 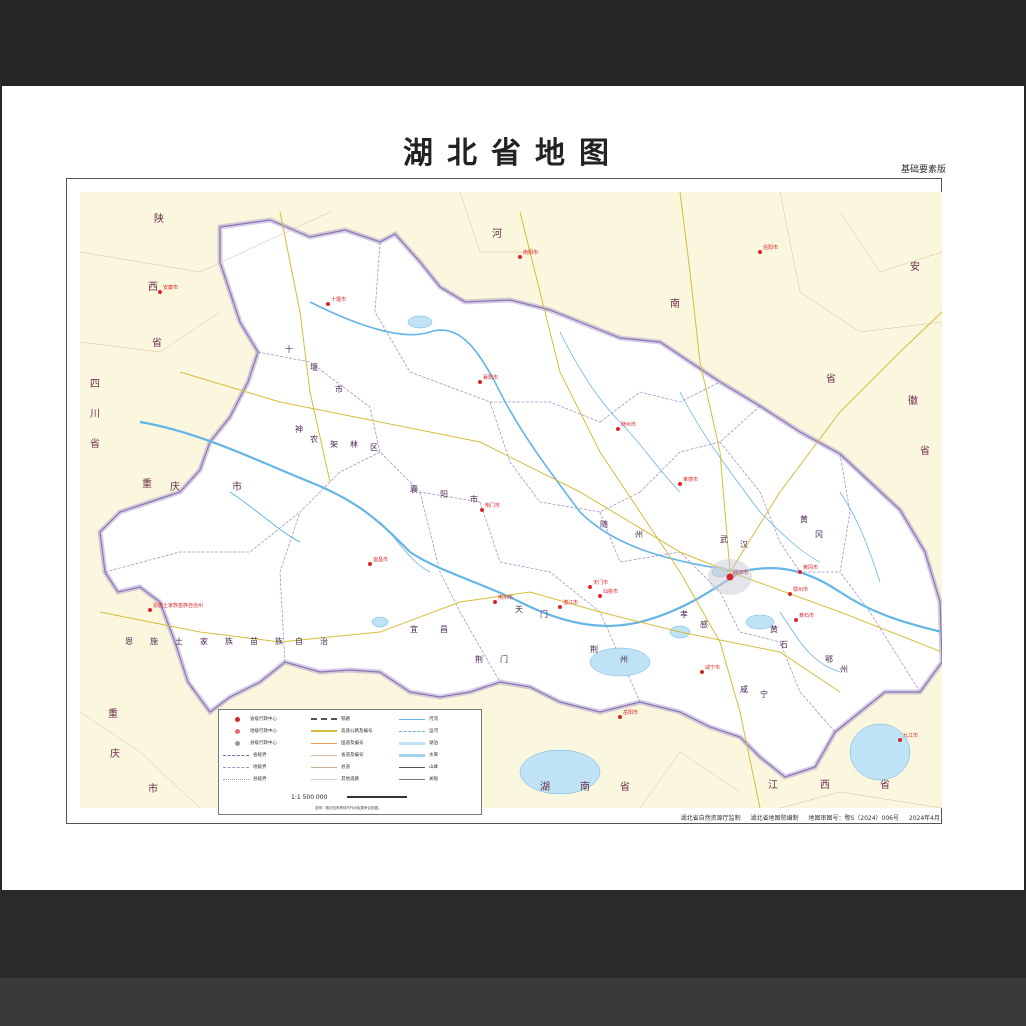 I want to click on city-label-wuhan: 武汉市, so click(x=740, y=572).